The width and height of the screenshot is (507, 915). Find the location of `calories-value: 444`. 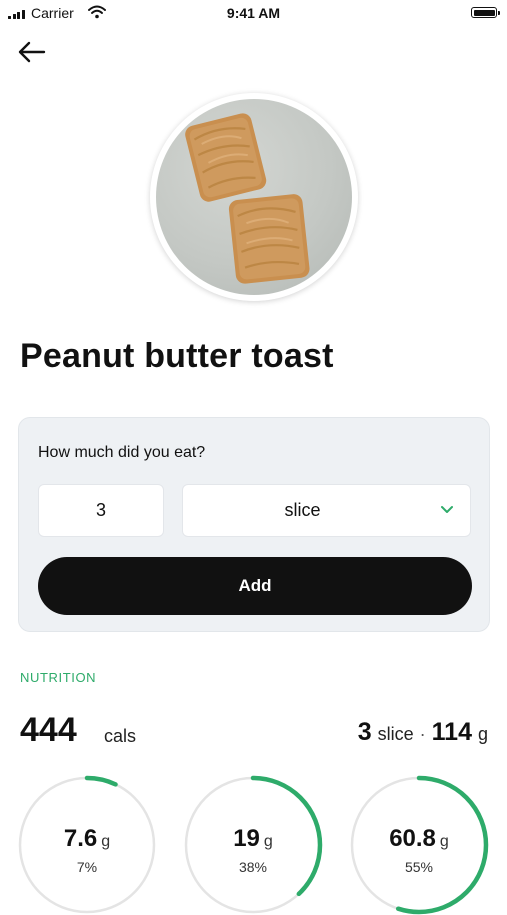

calories-value: 444 is located at coordinates (48, 730).